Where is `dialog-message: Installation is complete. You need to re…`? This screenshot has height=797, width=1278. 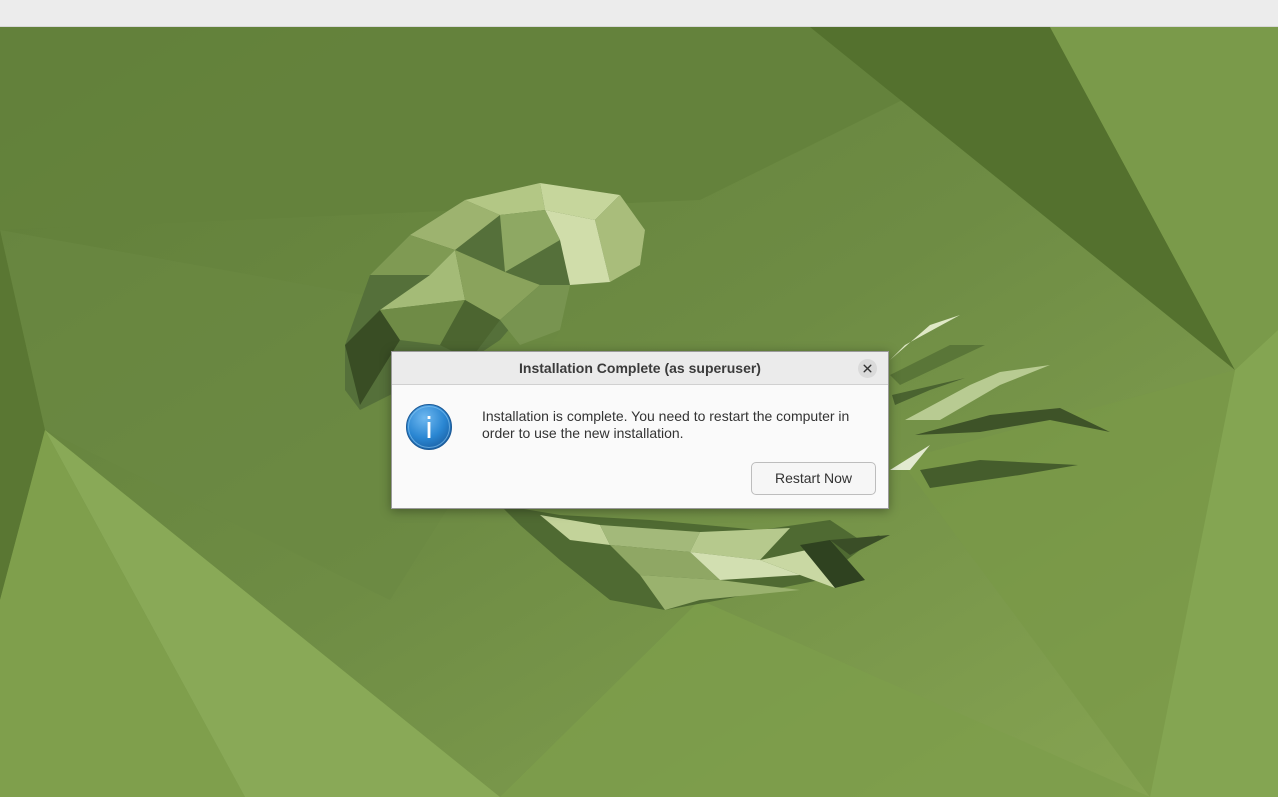
dialog-message: Installation is complete. You need to re… is located at coordinates (666, 424).